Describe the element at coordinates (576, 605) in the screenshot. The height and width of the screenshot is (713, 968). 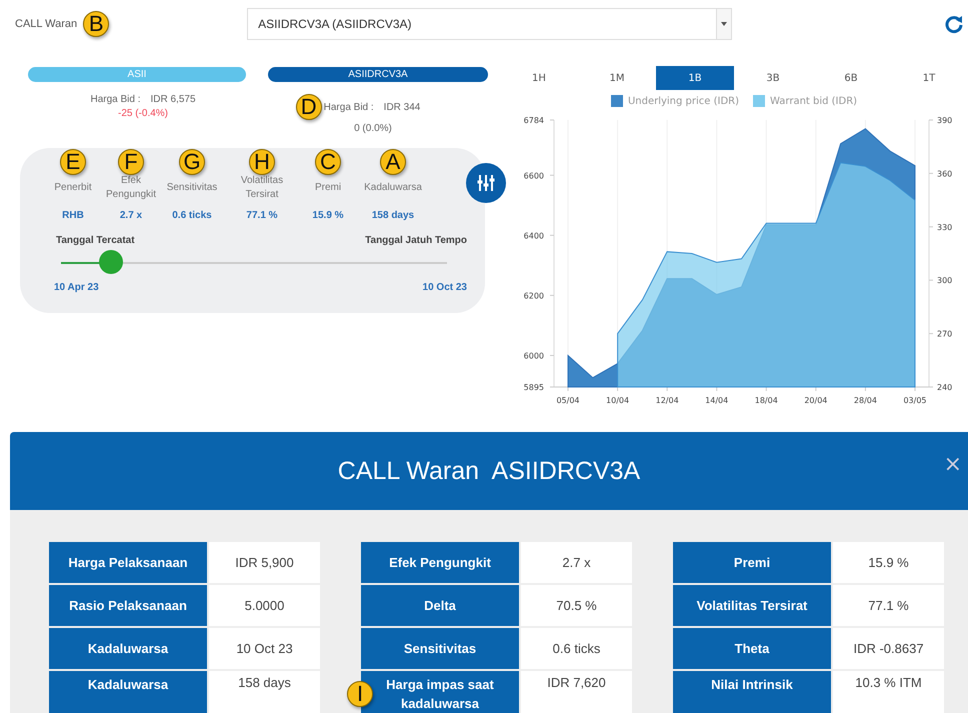
I see `table-cell: 70.5 %` at that location.